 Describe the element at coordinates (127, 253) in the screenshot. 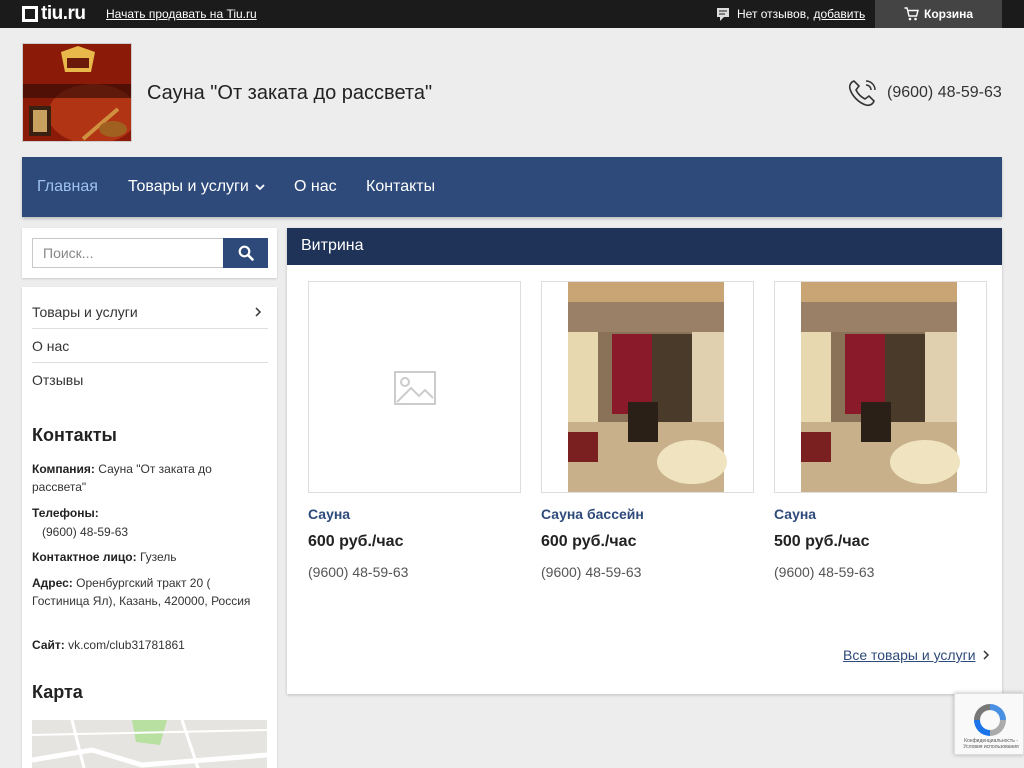

I see `search-input` at that location.